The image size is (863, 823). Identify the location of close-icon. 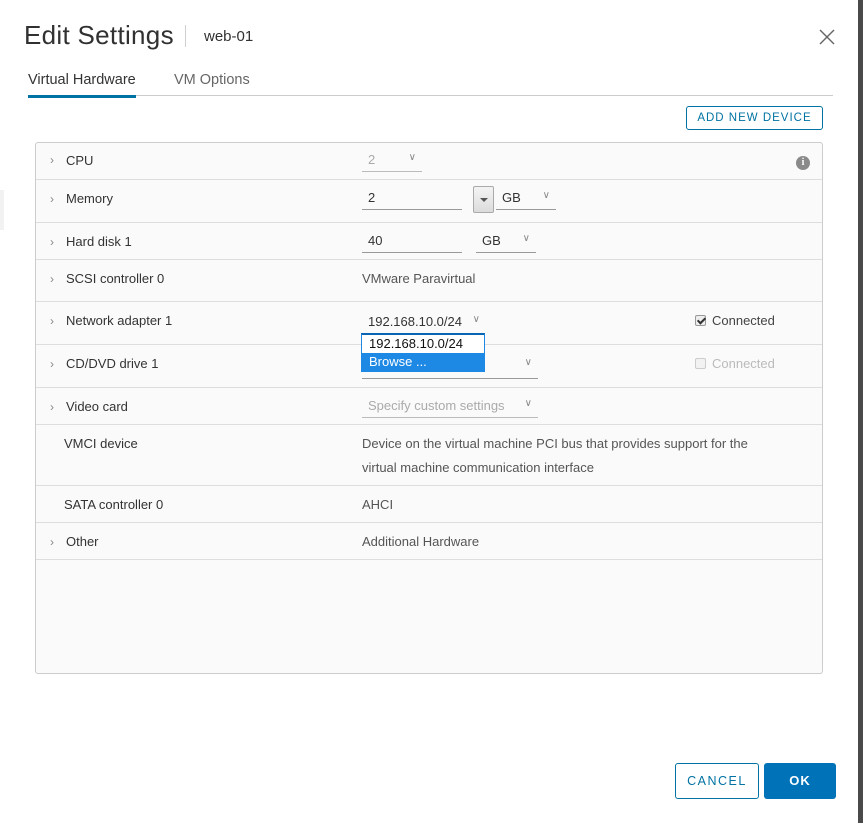
(827, 37).